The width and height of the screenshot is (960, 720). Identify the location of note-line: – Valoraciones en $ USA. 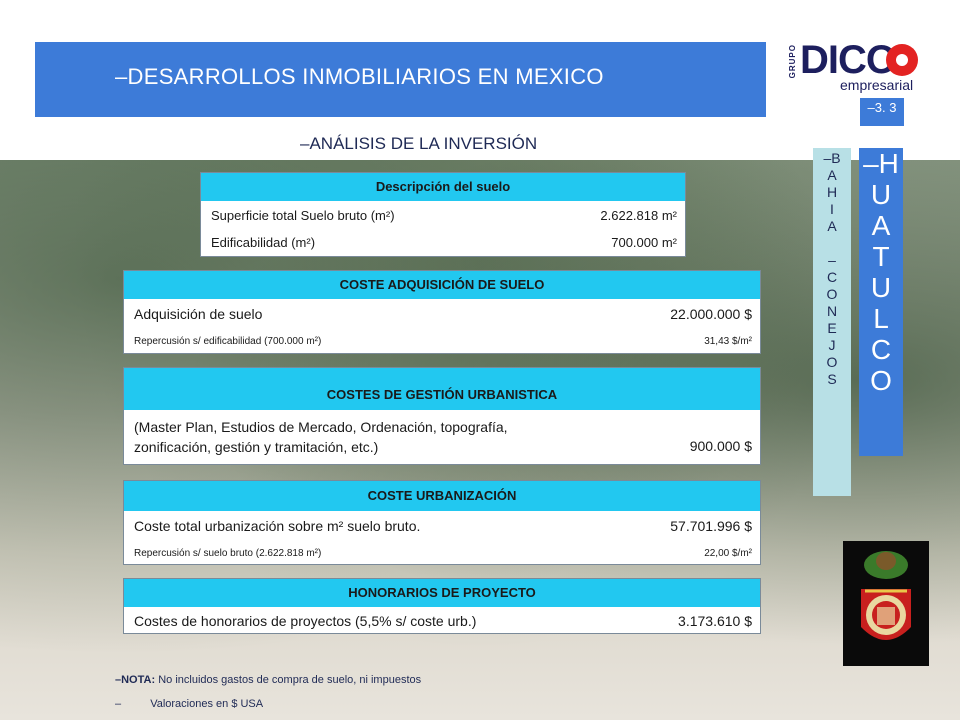
(189, 704).